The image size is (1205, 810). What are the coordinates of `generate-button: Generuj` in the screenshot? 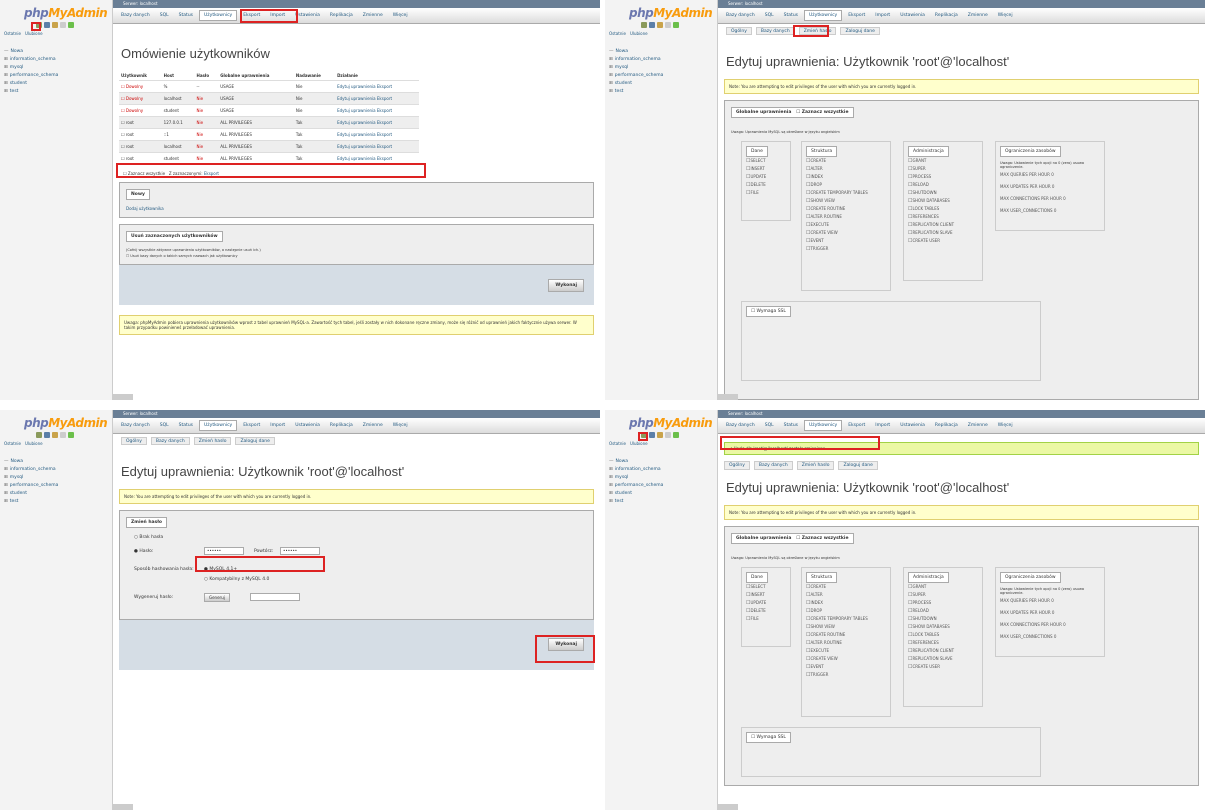 It's located at (217, 597).